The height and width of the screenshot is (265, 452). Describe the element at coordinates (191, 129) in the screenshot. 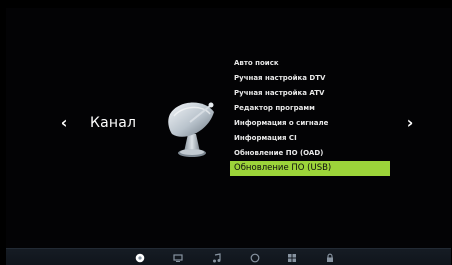

I see `satellite-dish-icon` at that location.